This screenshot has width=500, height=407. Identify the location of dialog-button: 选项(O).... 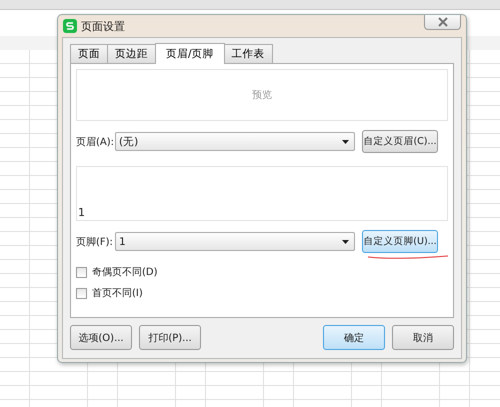
(101, 337).